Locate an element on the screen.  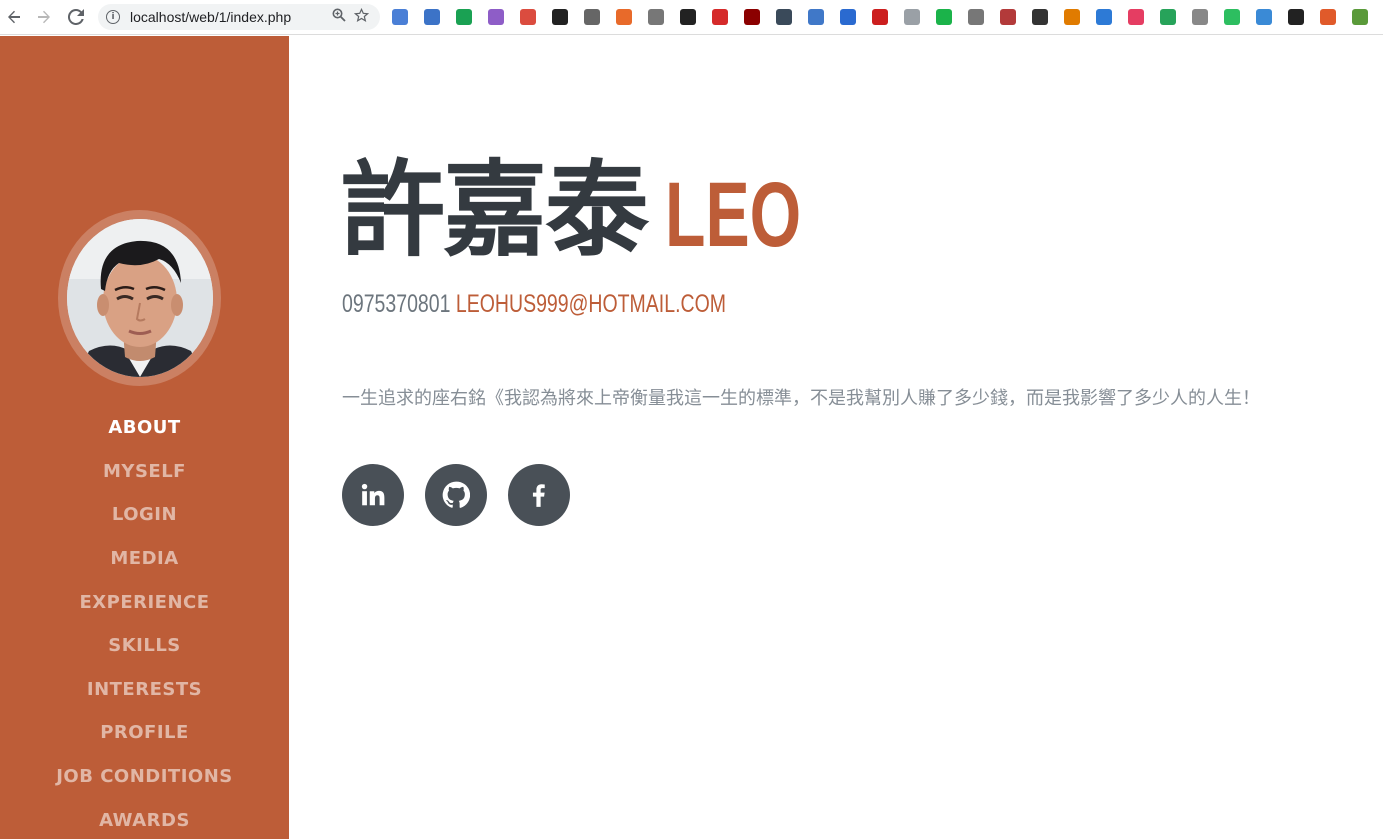
fish-icon is located at coordinates (688, 17).